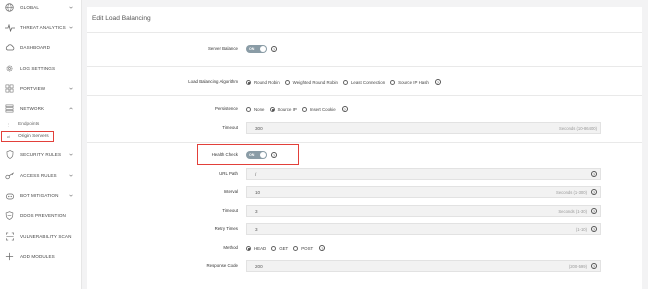 This screenshot has height=289, width=648. What do you see at coordinates (29, 124) in the screenshot?
I see `sidebar-subitem-label: Endpoints` at bounding box center [29, 124].